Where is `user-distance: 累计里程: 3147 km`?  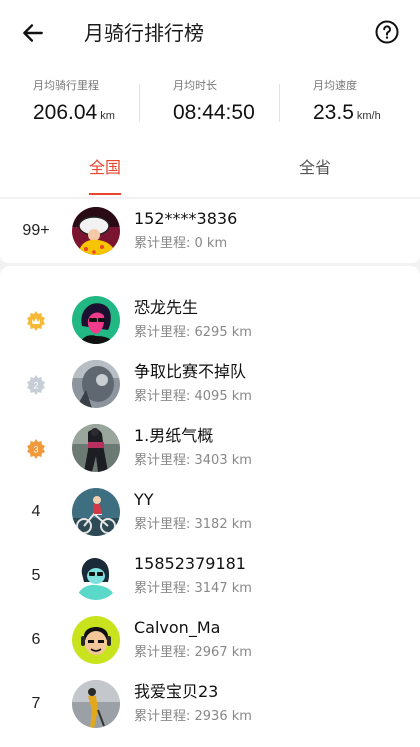
user-distance: 累计里程: 3147 km is located at coordinates (193, 588).